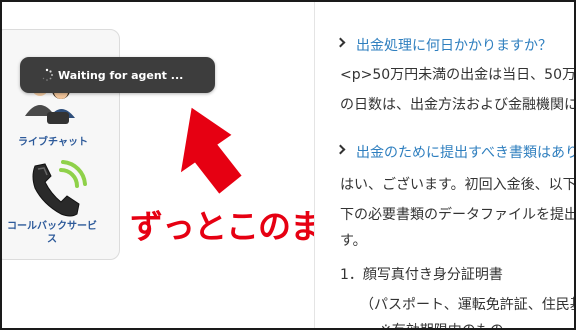 The image size is (576, 330). What do you see at coordinates (457, 75) in the screenshot?
I see `faq-answer-line: <p>50万円未満の出金は当日、50万円以上` at bounding box center [457, 75].